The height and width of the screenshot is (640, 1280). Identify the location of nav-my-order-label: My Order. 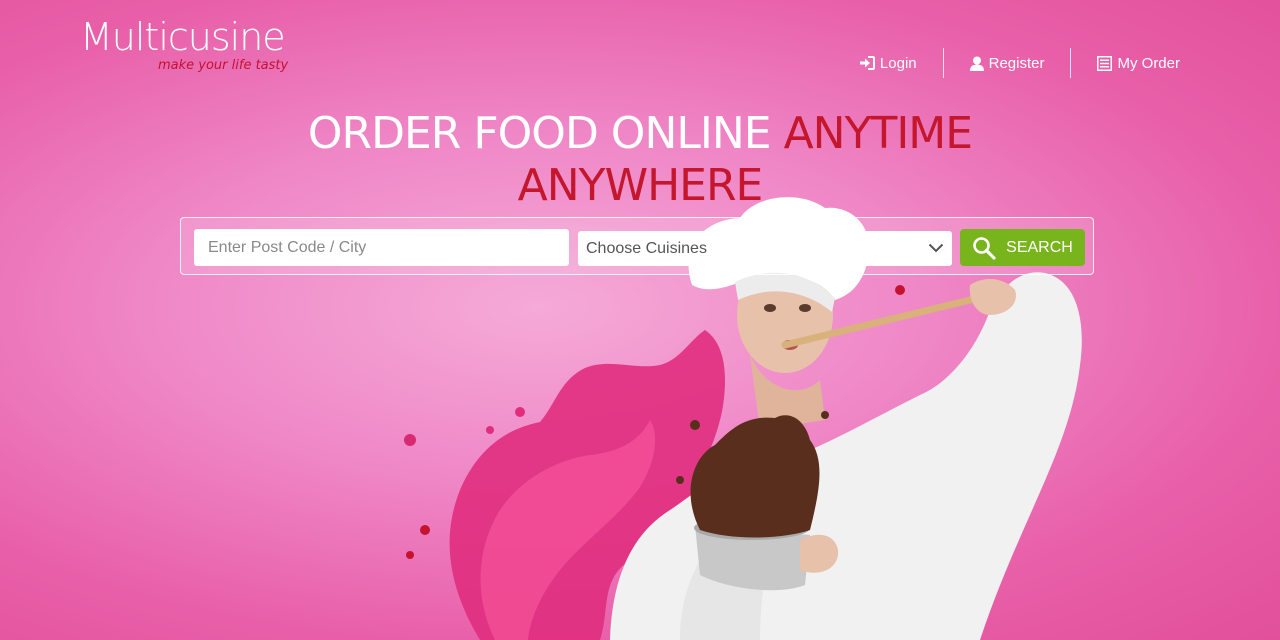
(1148, 63).